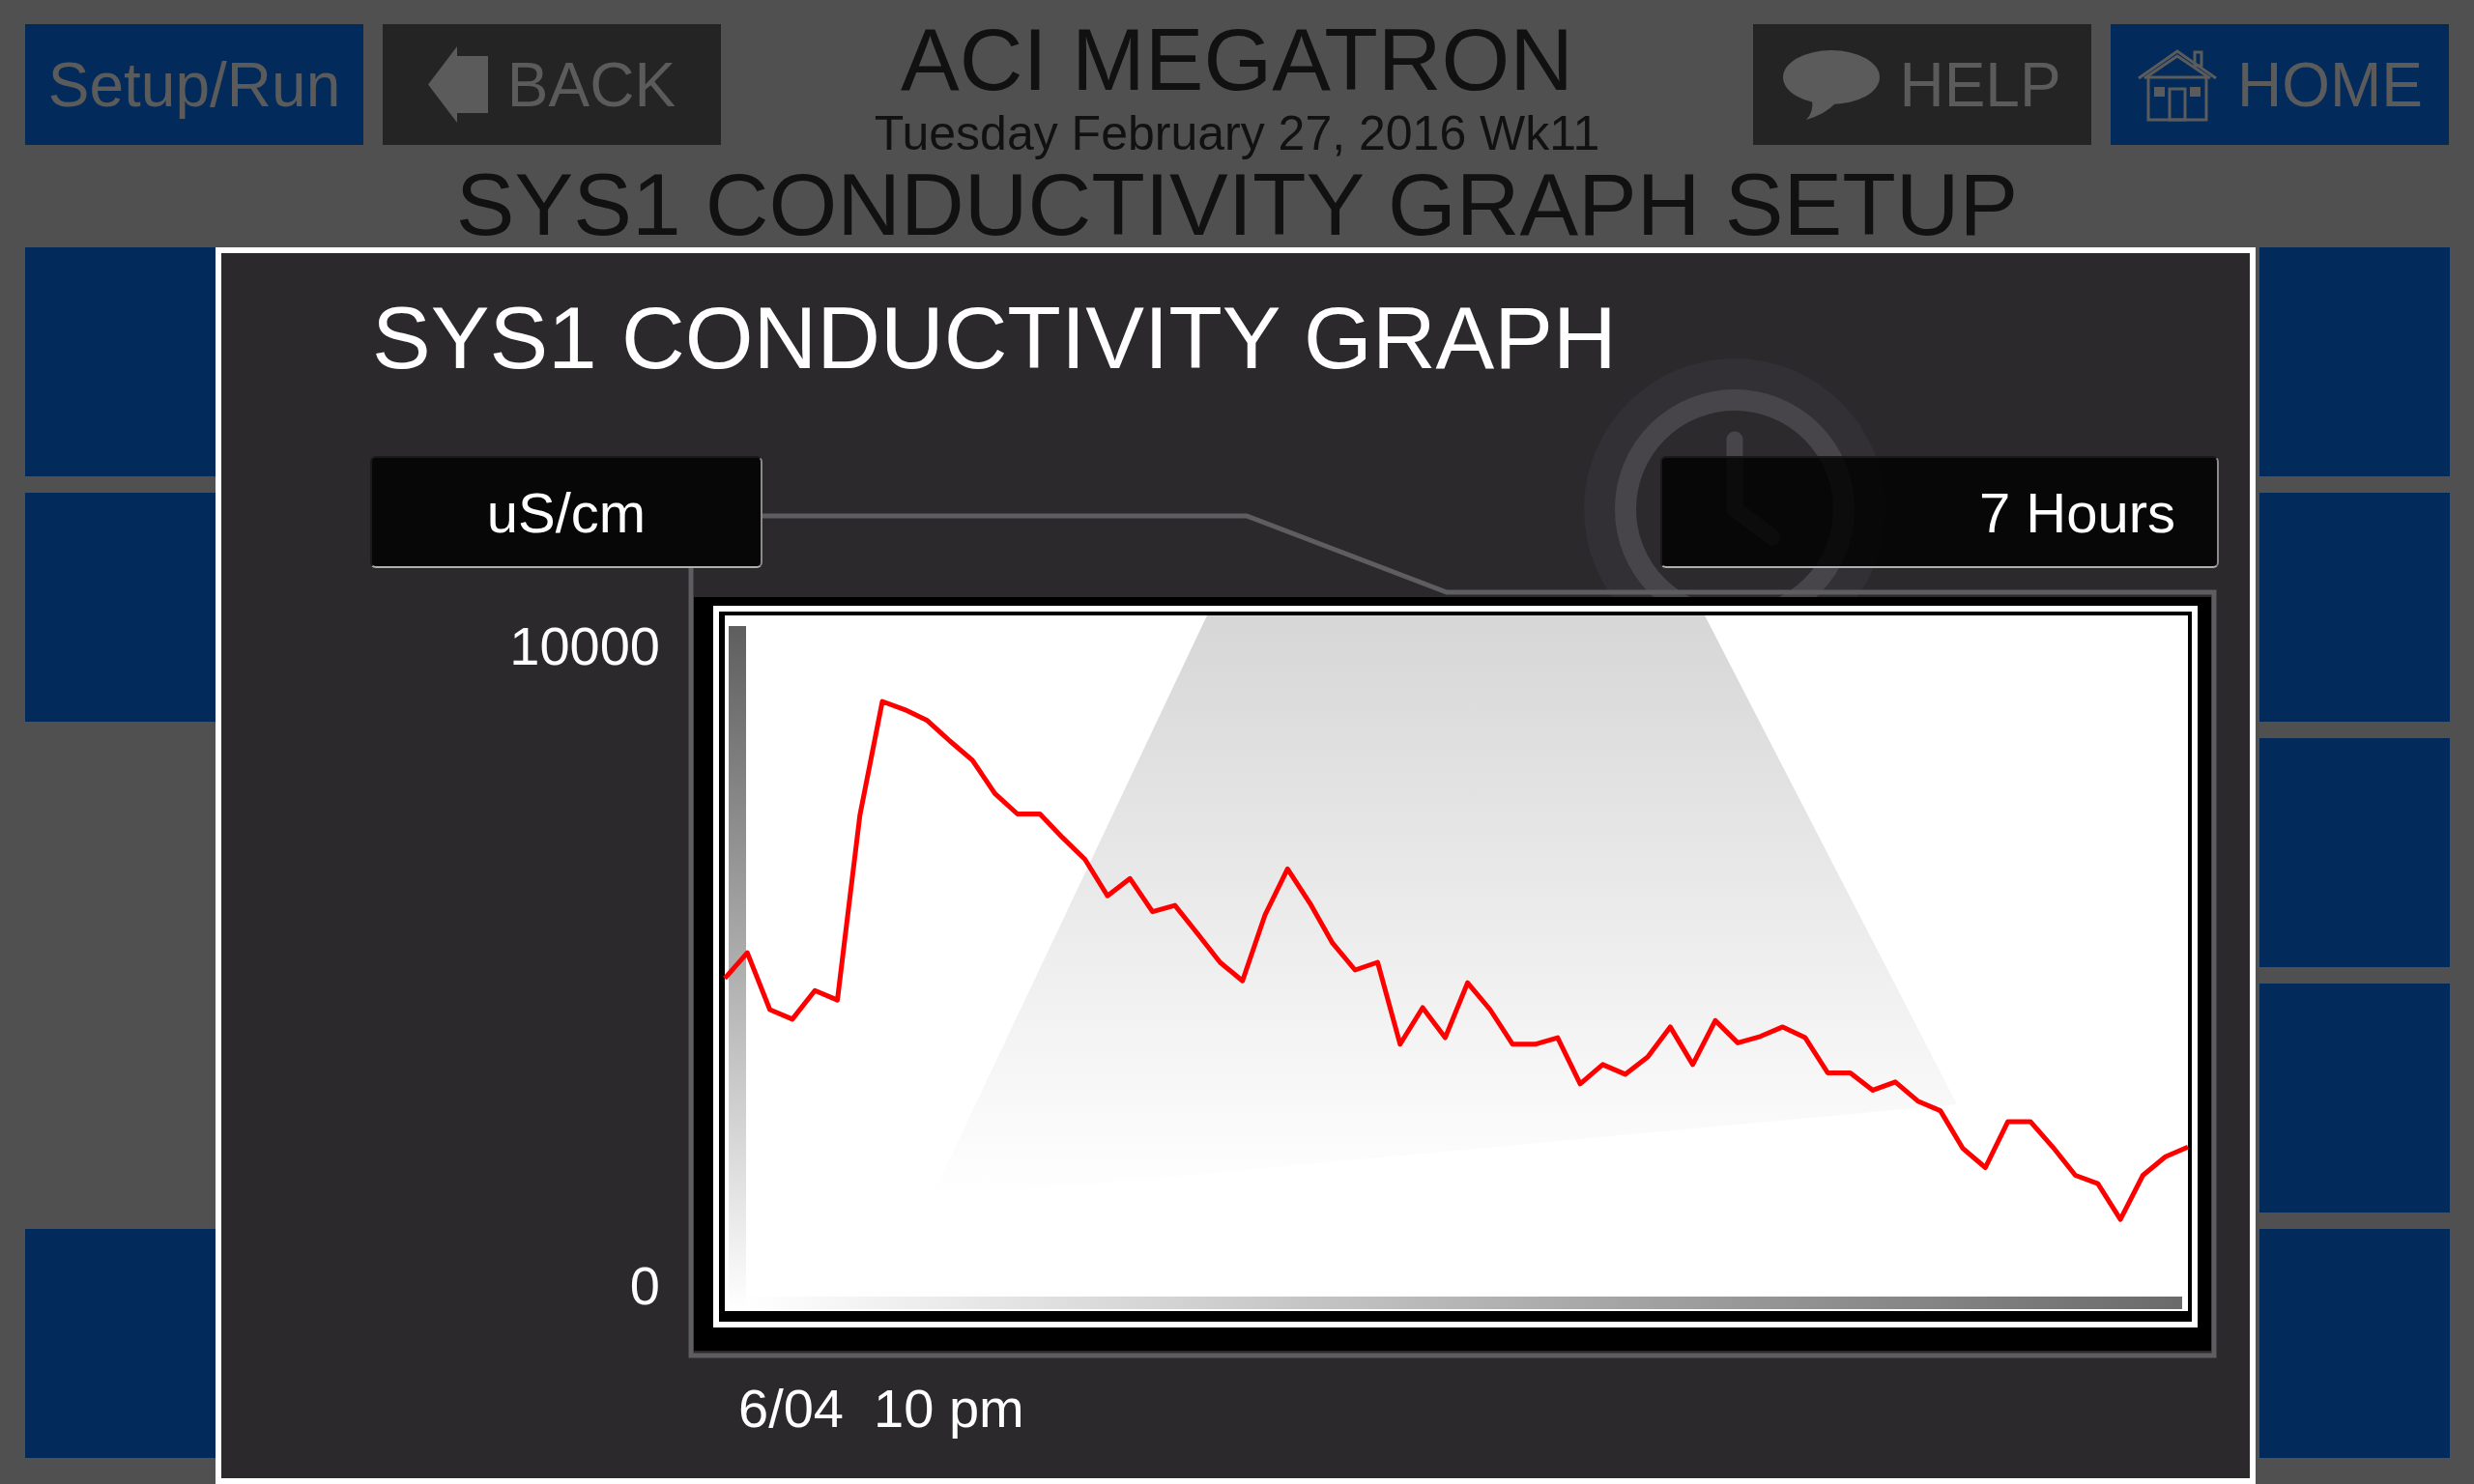 Image resolution: width=2474 pixels, height=1484 pixels. Describe the element at coordinates (458, 85) in the screenshot. I see `arrow-left-icon` at that location.